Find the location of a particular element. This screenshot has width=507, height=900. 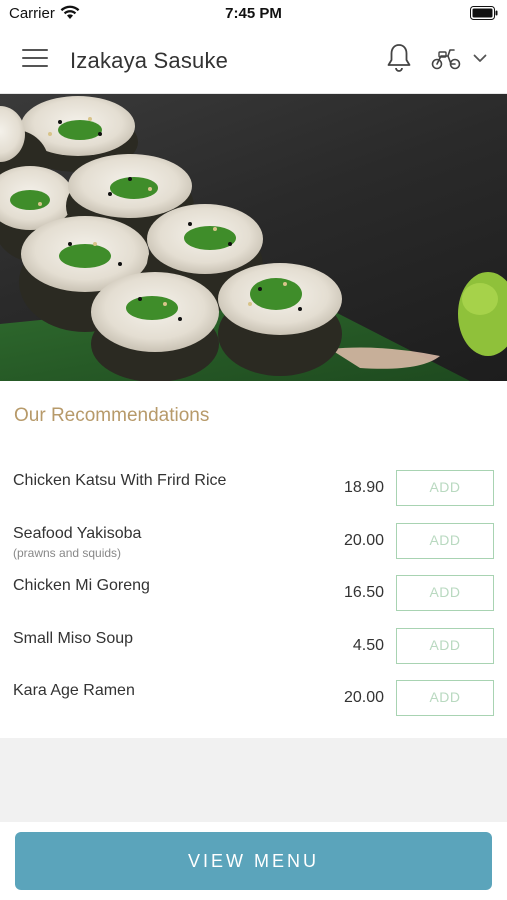

section-title: Our Recommendations is located at coordinates (112, 415).